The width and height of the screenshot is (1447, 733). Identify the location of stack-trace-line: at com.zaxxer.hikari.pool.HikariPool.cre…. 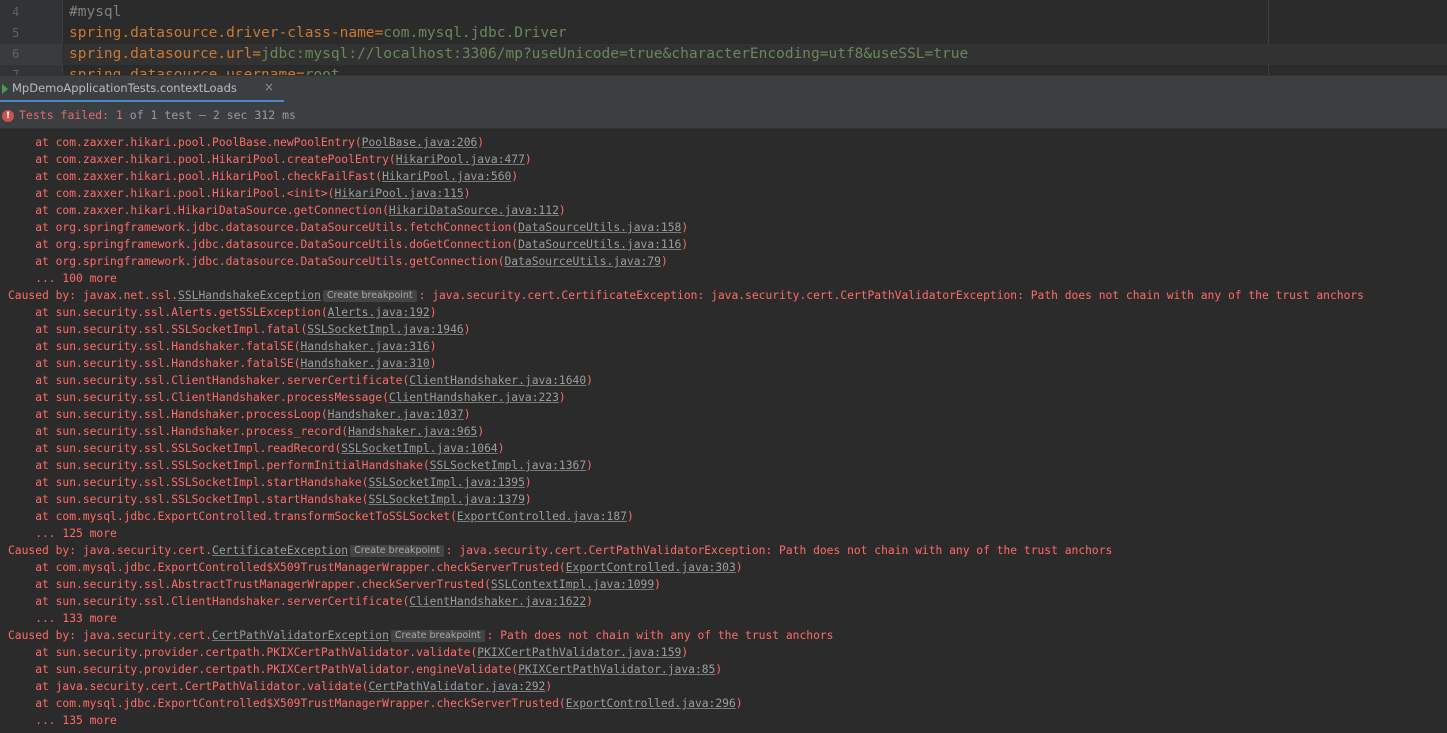
(270, 159).